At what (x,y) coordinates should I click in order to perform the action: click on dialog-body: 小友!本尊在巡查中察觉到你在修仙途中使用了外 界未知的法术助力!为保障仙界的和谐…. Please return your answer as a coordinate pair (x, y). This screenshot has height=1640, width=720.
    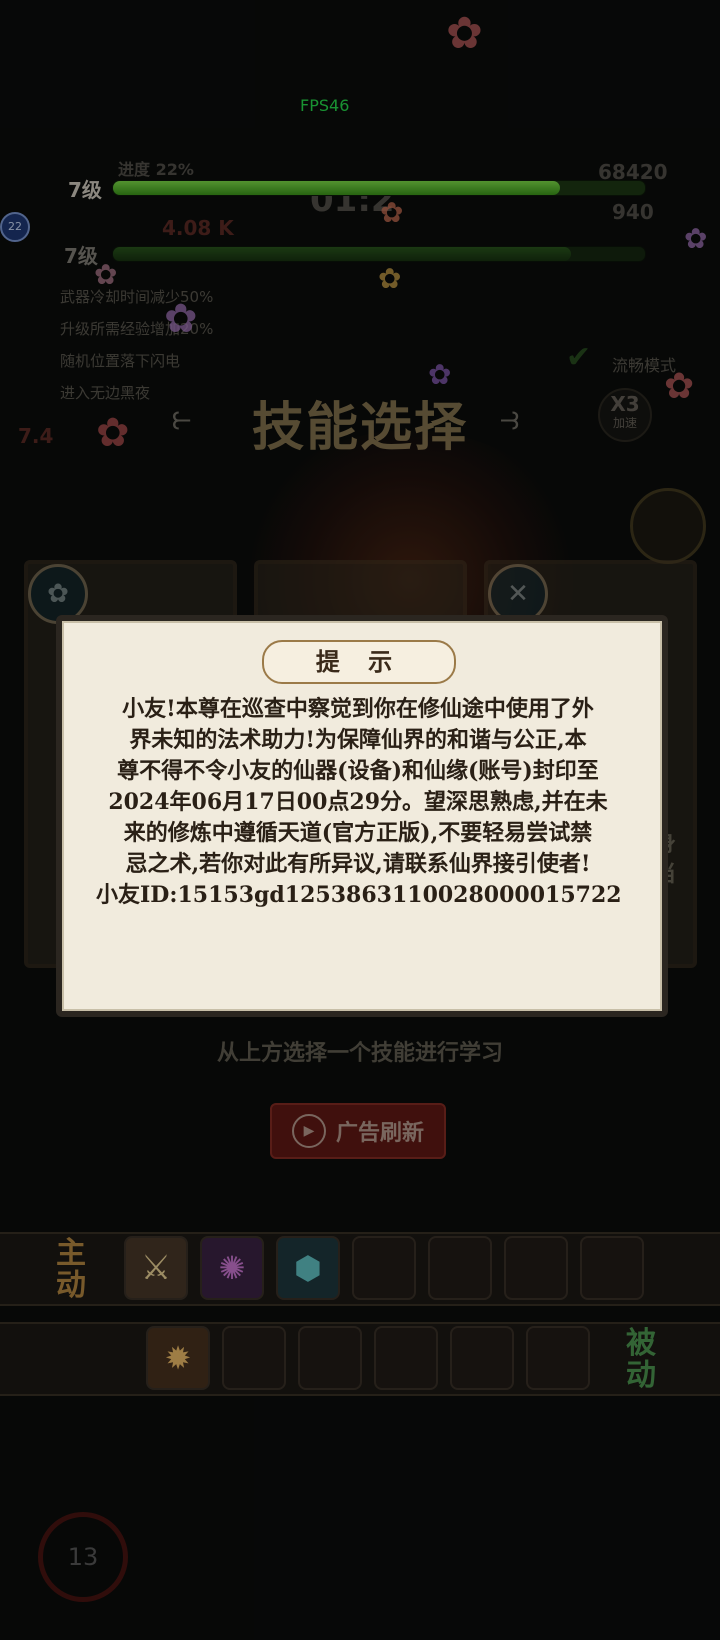
    Looking at the image, I should click on (359, 802).